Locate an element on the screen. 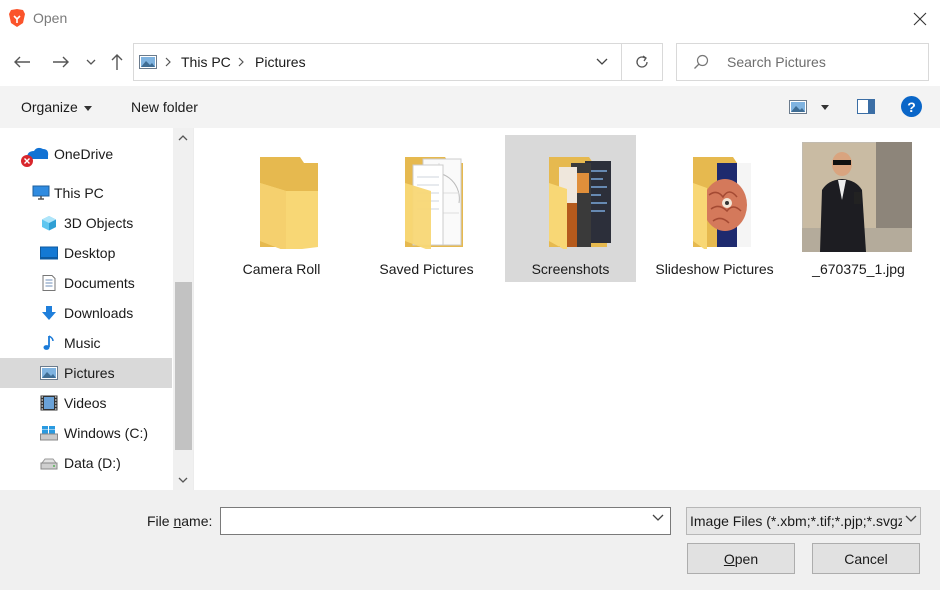 The width and height of the screenshot is (940, 590). open-button: Open is located at coordinates (741, 558).